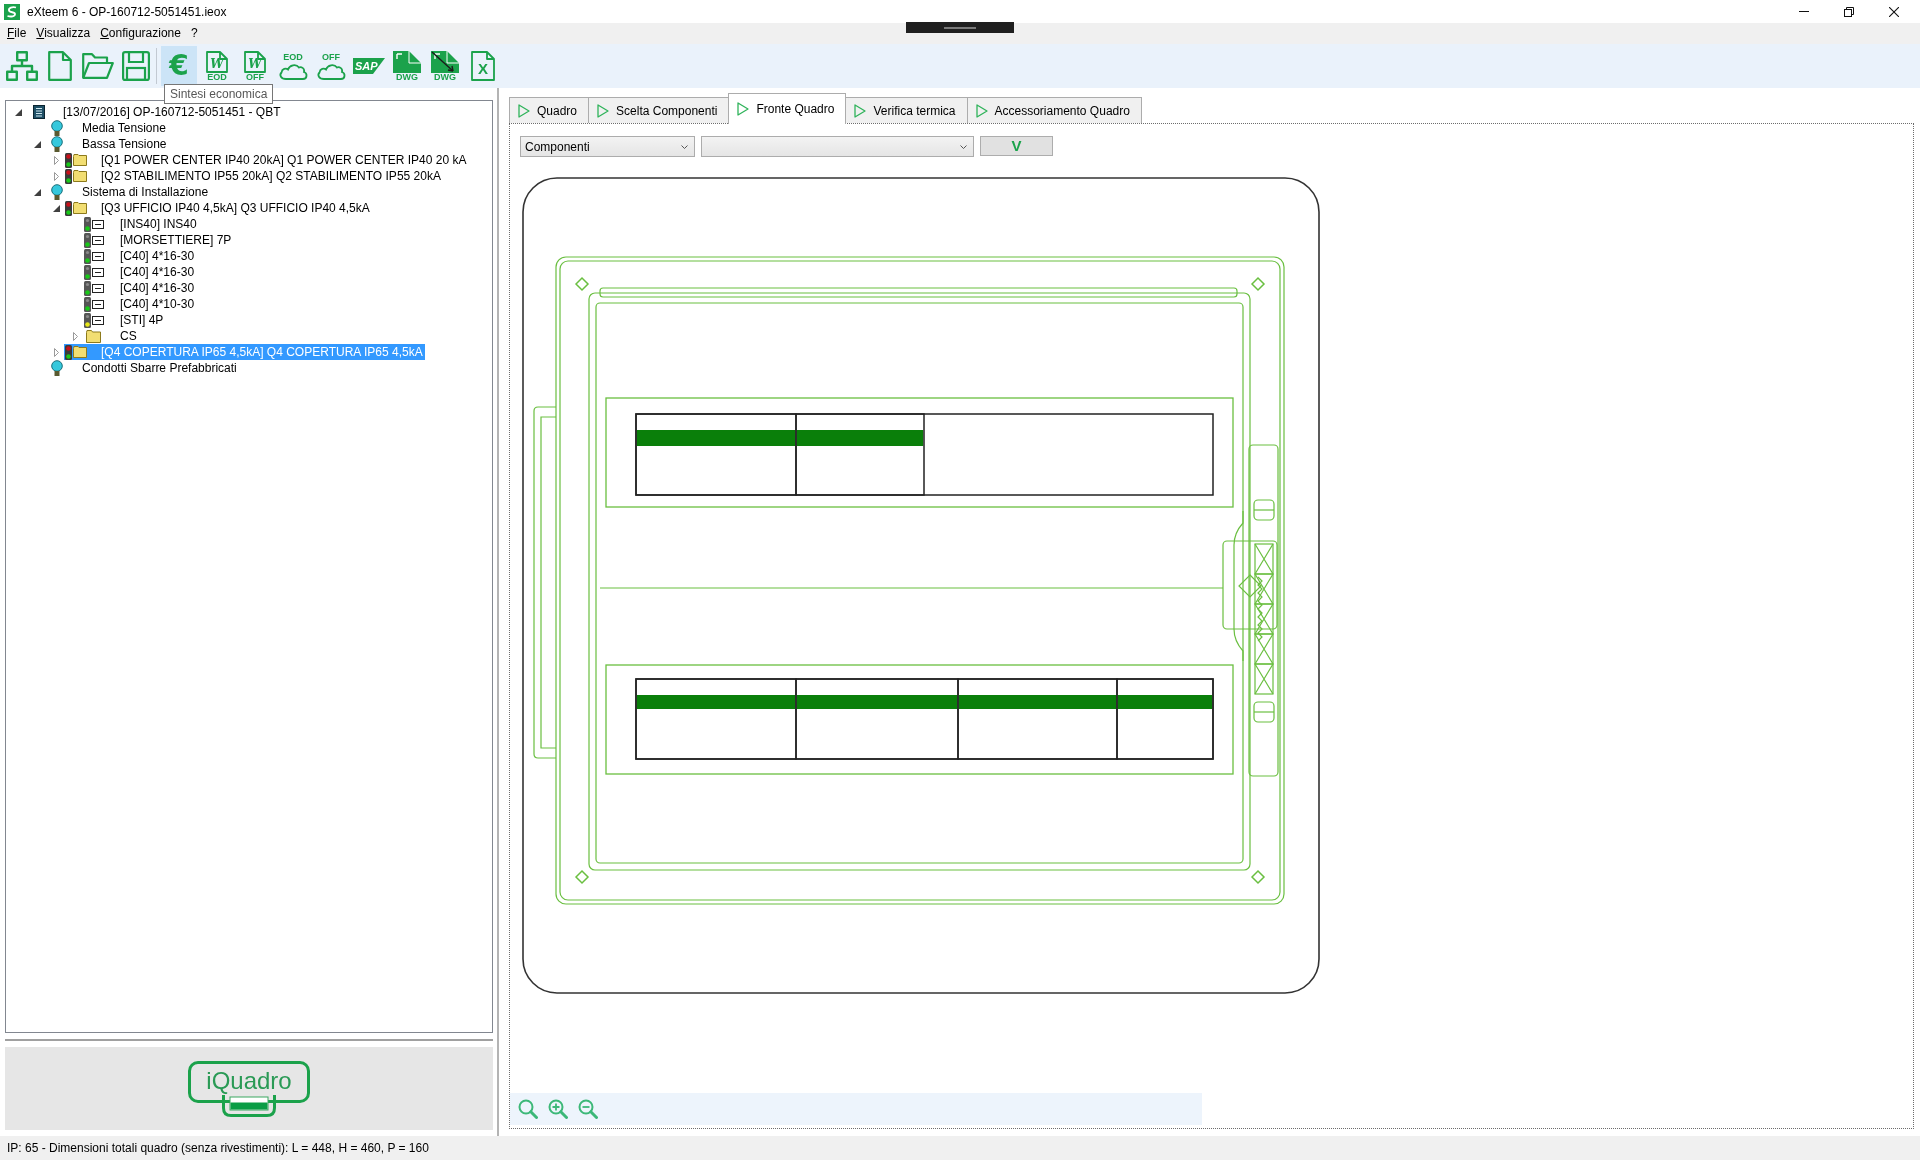  Describe the element at coordinates (127, 12) in the screenshot. I see `window-title: eXteem 6 - OP-160712-5051451.ieox` at that location.